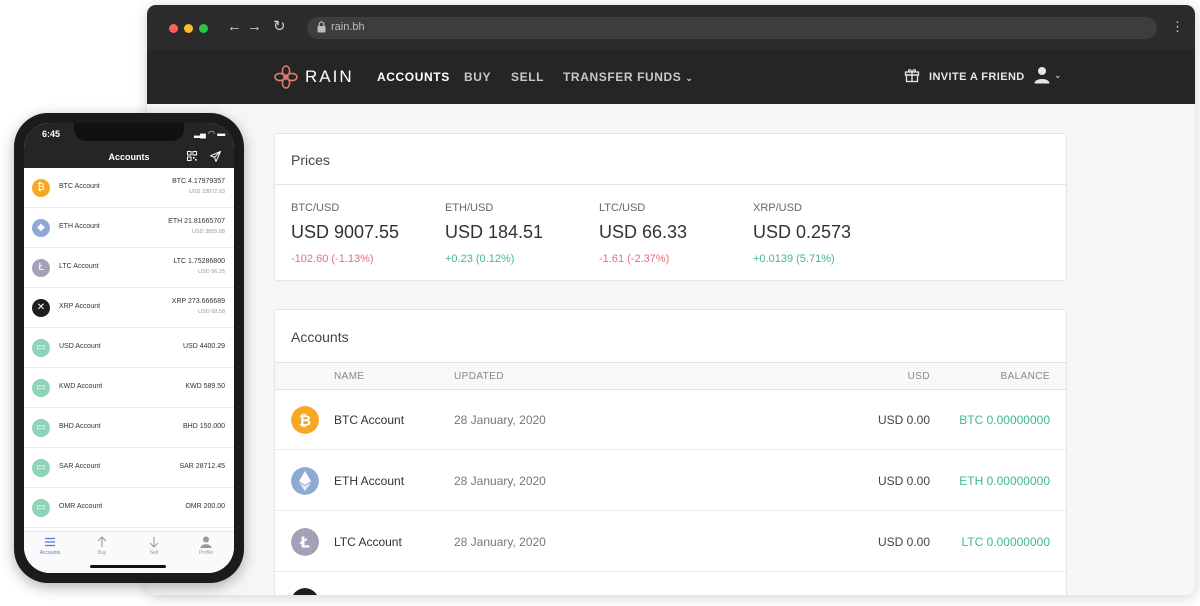 This screenshot has width=1200, height=606. Describe the element at coordinates (368, 542) in the screenshot. I see `account-name: LTC Account` at that location.